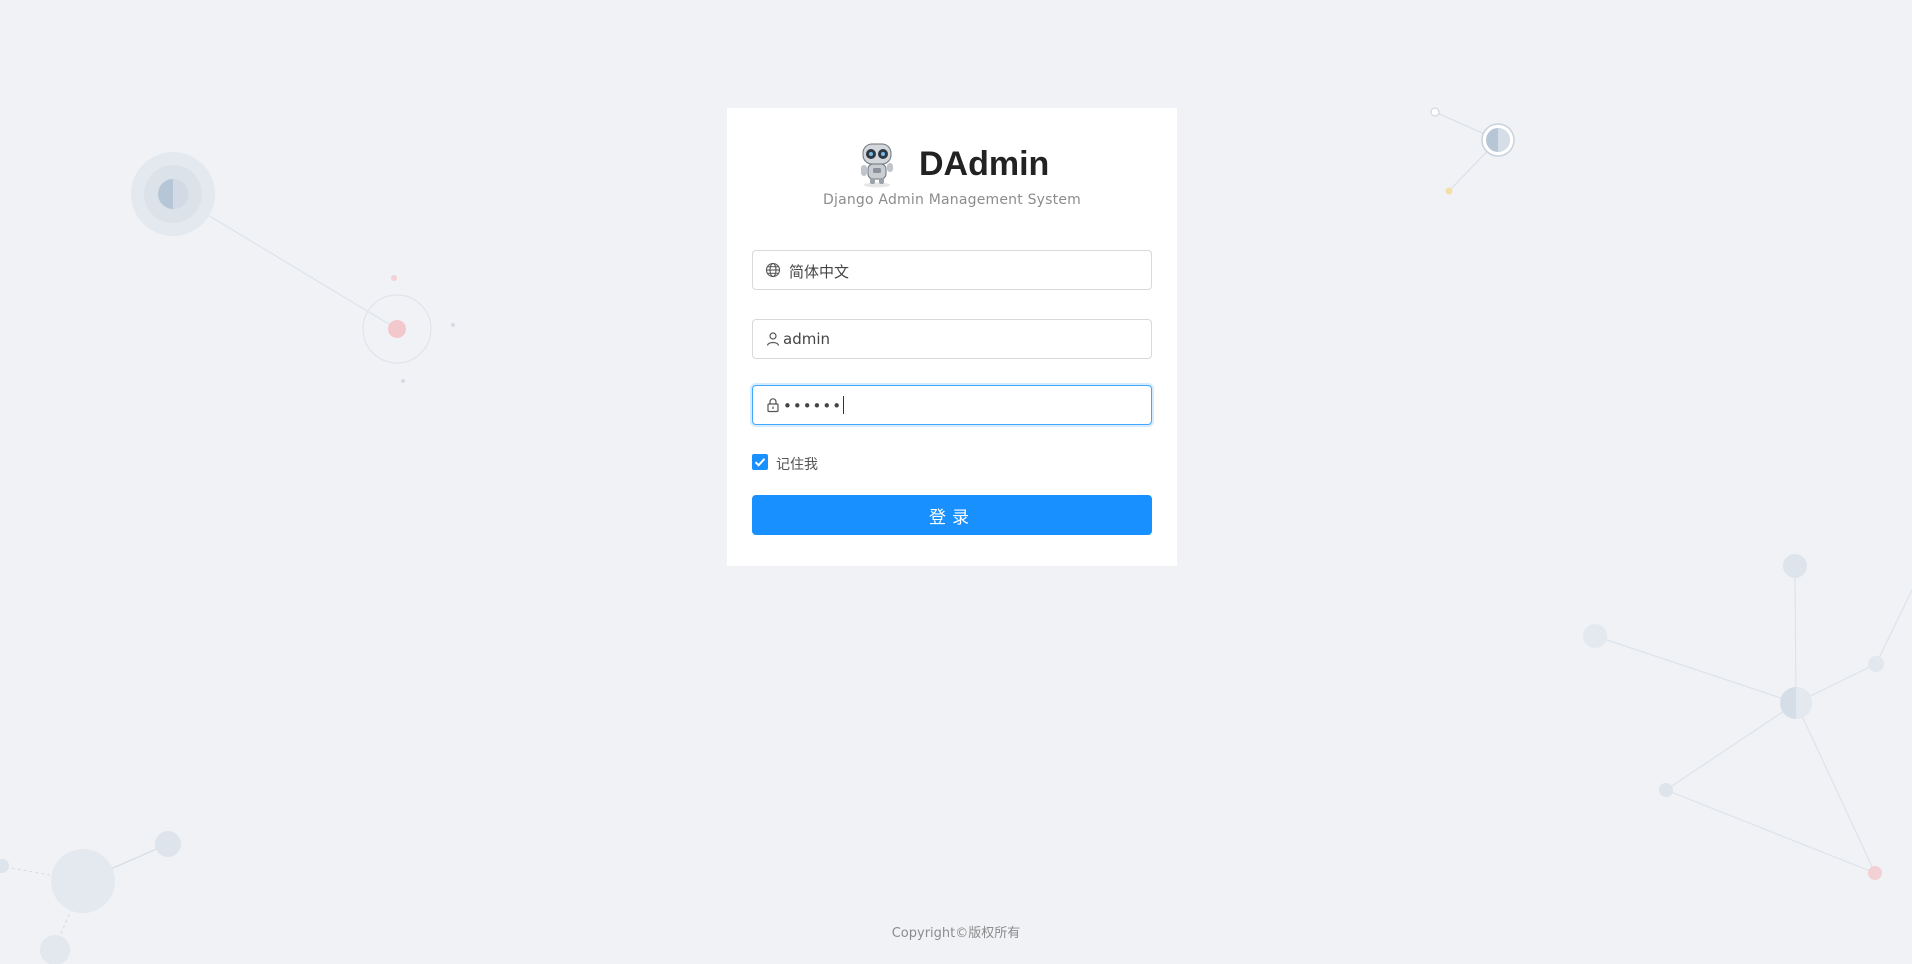 The height and width of the screenshot is (964, 1912). Describe the element at coordinates (844, 405) in the screenshot. I see `text-caret` at that location.